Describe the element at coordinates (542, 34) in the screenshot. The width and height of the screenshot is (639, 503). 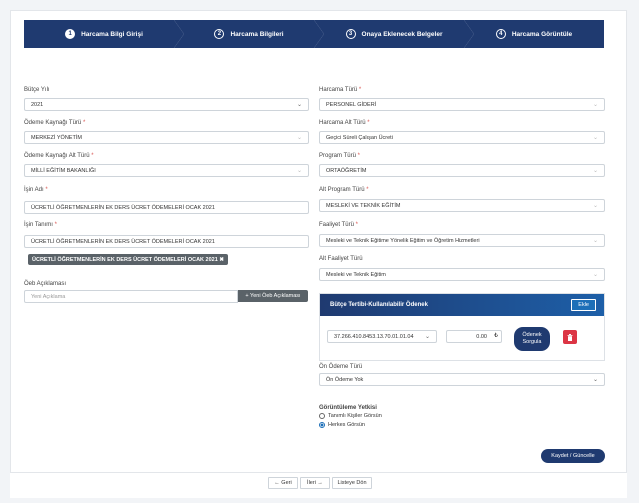
I see `step-label: Harcama Görüntüle` at that location.